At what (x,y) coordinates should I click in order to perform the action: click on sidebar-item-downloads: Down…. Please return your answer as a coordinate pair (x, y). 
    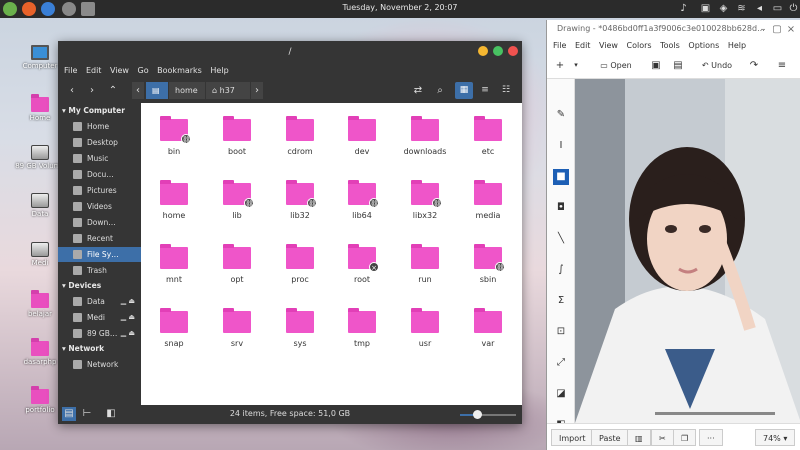
    Looking at the image, I should click on (99, 222).